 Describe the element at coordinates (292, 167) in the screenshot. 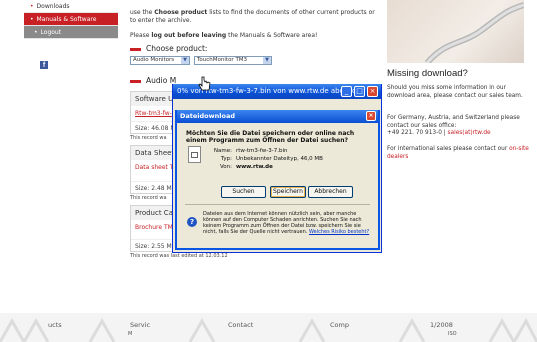

I see `file-source-row: Von: www.rtw.de` at that location.